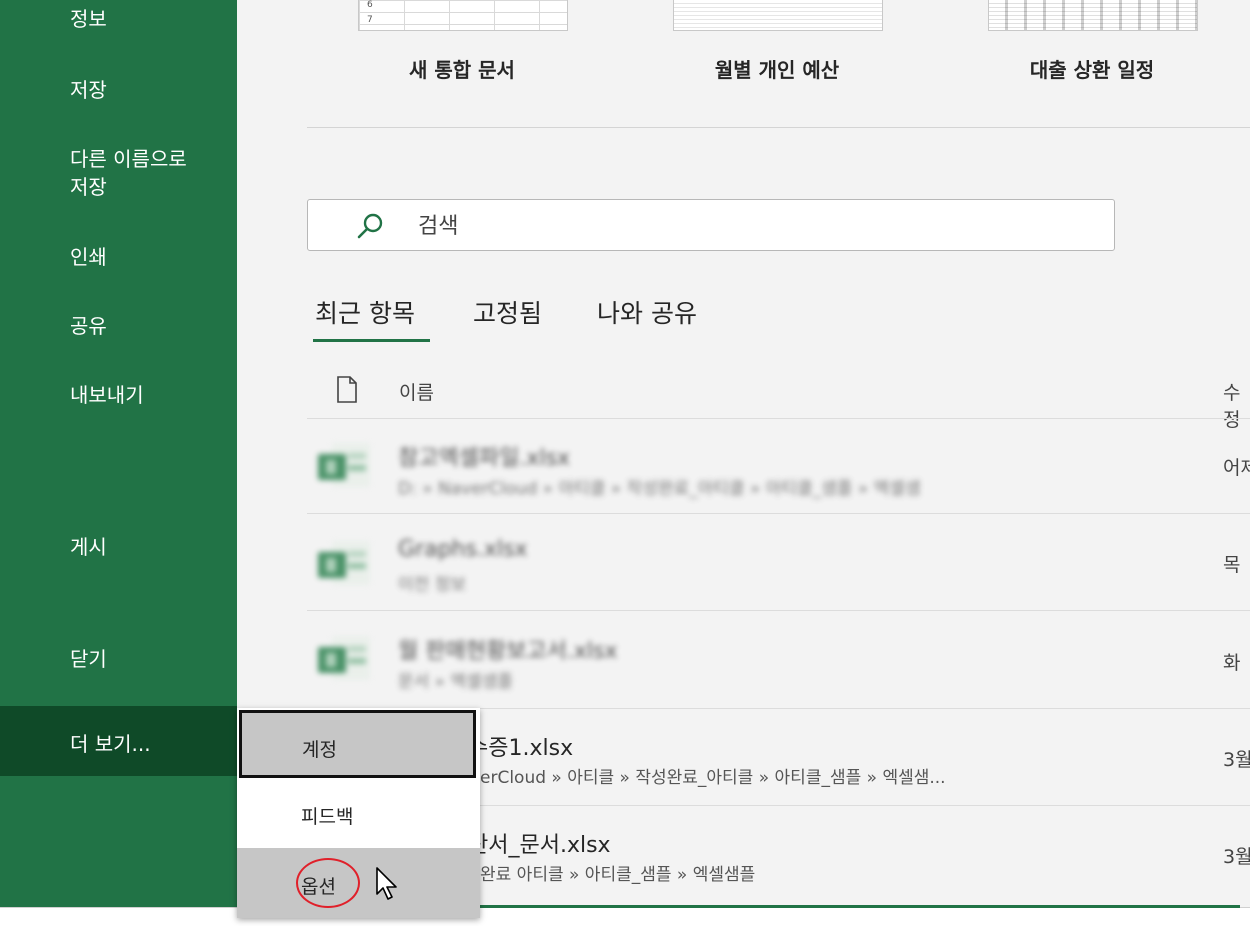 The image size is (1250, 926). I want to click on template-thumb-blank: 6 7, so click(463, 15).